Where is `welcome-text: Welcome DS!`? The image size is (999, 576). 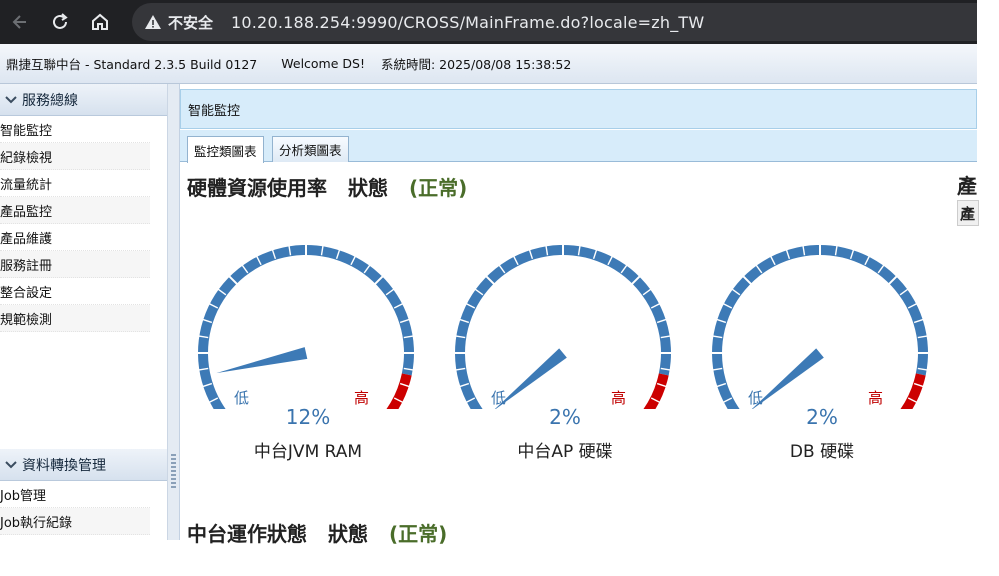 welcome-text: Welcome DS! is located at coordinates (323, 63).